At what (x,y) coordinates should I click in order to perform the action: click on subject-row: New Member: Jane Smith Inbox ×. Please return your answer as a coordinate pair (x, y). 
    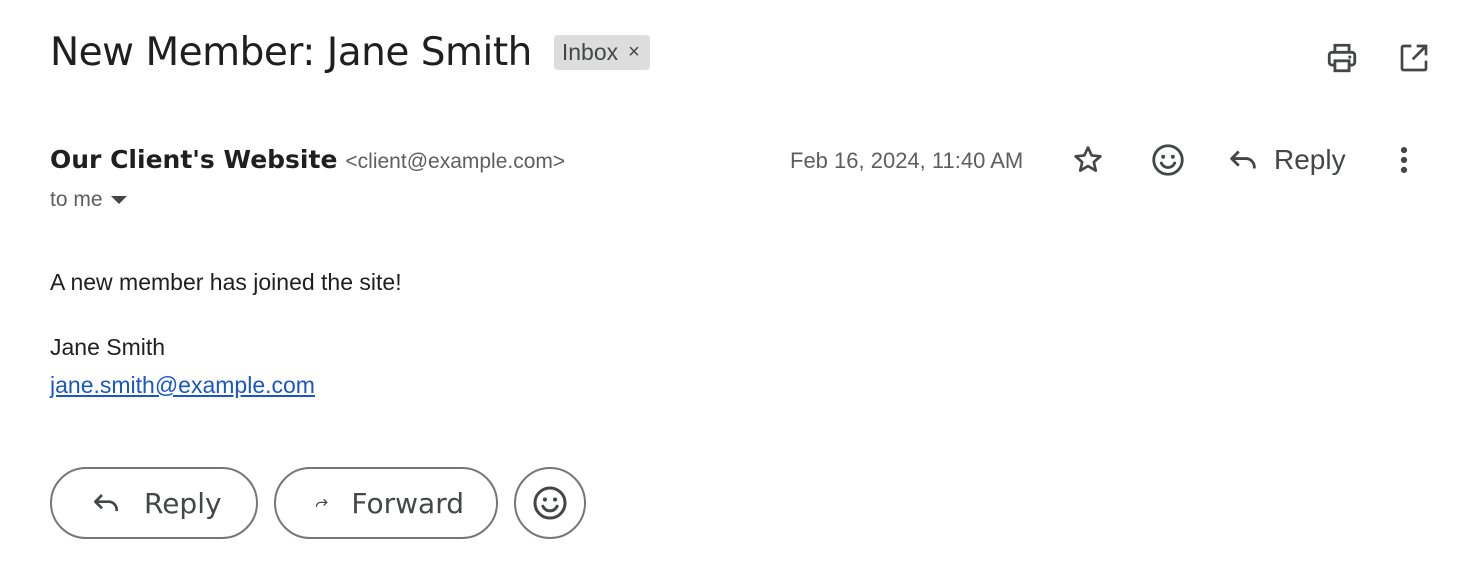
    Looking at the image, I should click on (350, 52).